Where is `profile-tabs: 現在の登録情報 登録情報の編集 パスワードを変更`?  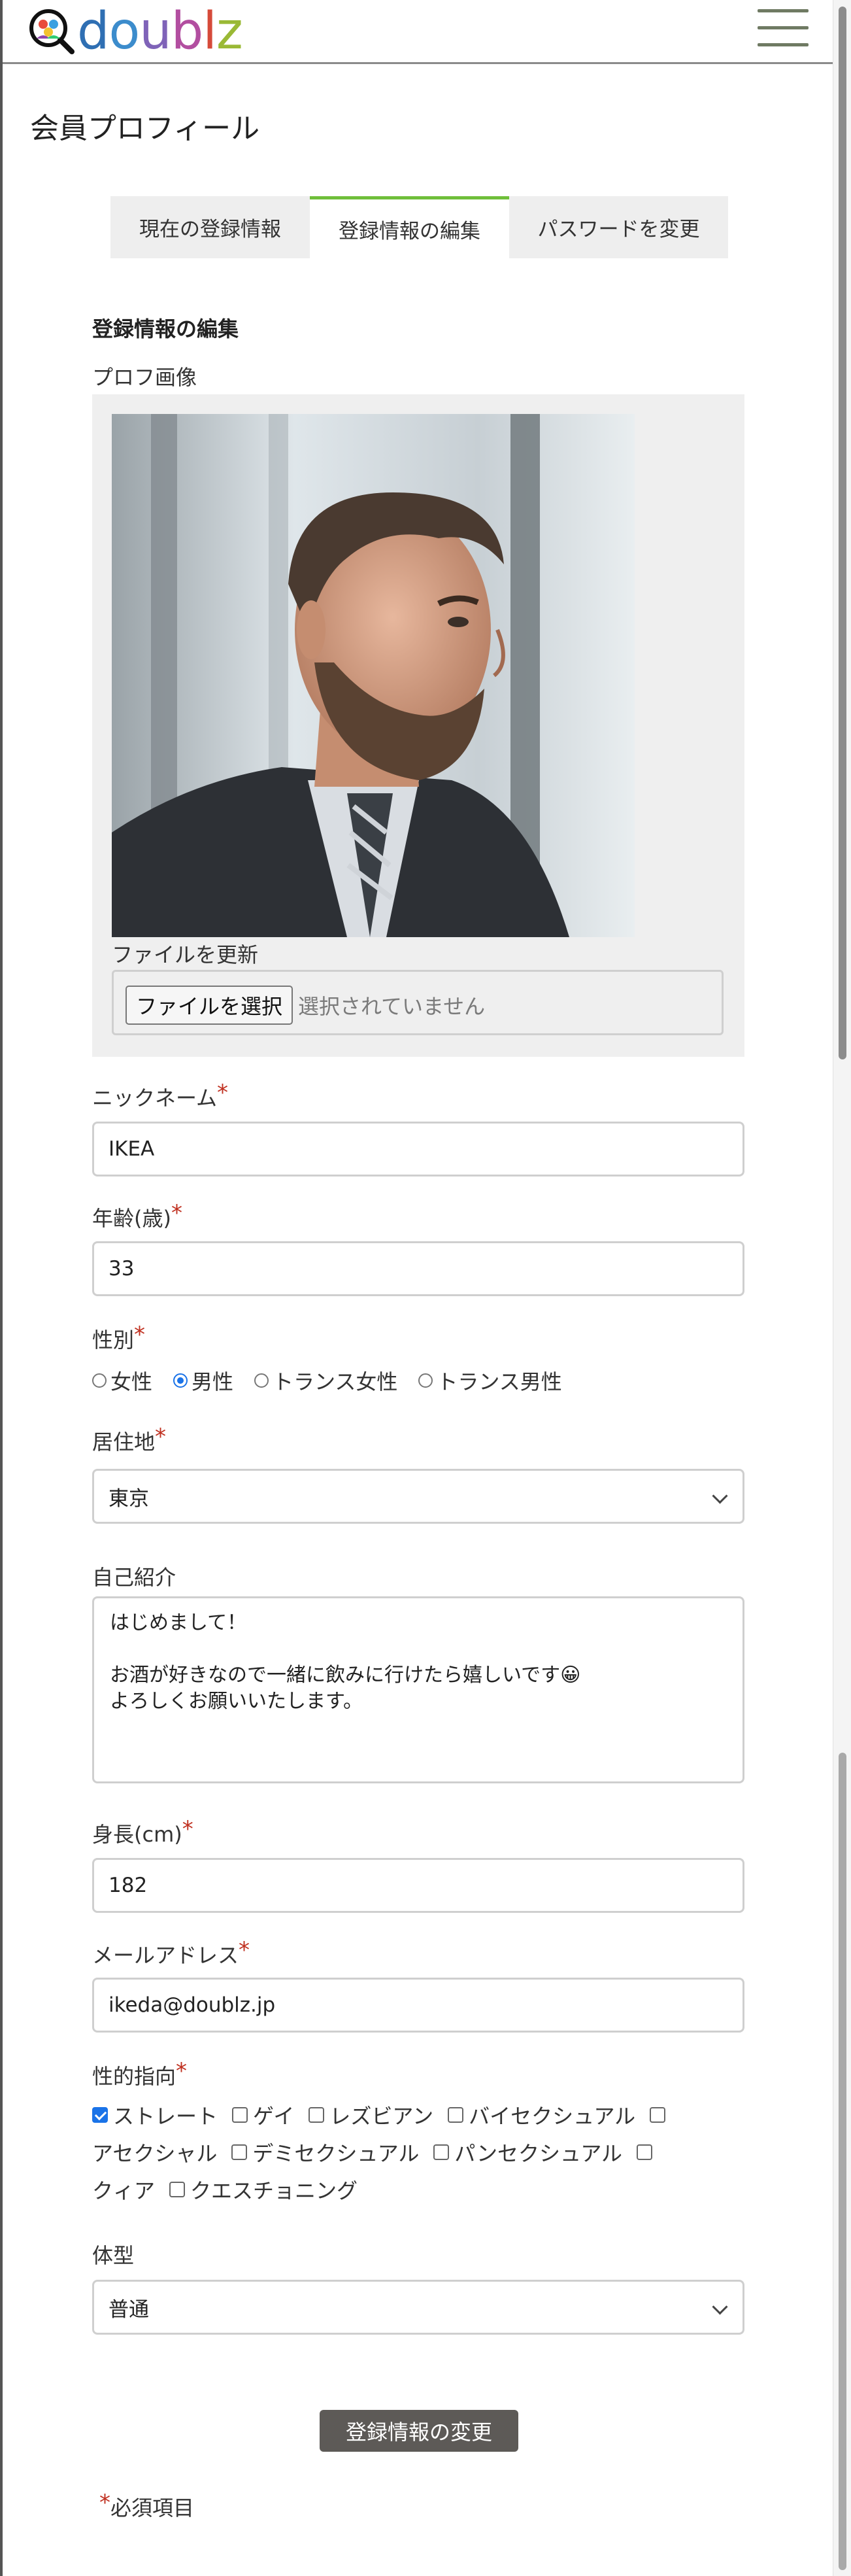 profile-tabs: 現在の登録情報 登録情報の編集 パスワードを変更 is located at coordinates (419, 227).